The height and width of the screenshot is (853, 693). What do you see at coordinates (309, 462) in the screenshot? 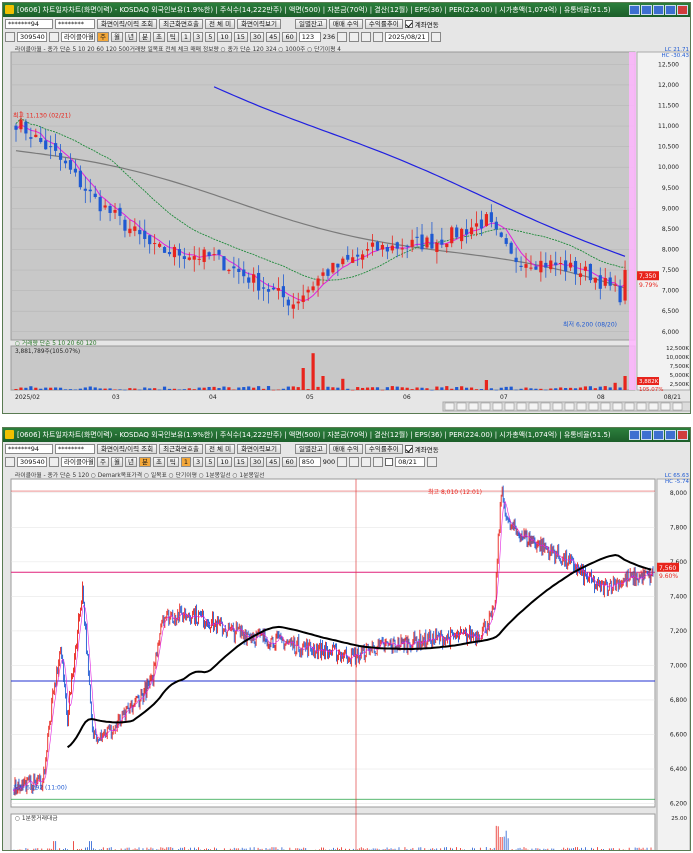
I see `count-input: 850` at bounding box center [309, 462].